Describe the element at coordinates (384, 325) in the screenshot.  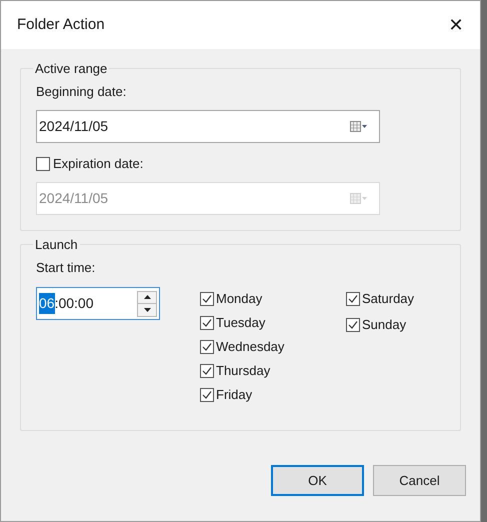
I see `checkbox-label: Sunday` at that location.